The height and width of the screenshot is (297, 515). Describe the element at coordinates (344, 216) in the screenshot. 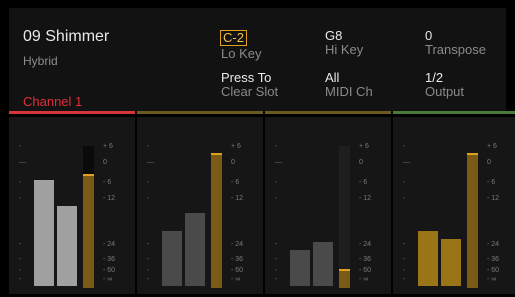

I see `fader-track` at that location.